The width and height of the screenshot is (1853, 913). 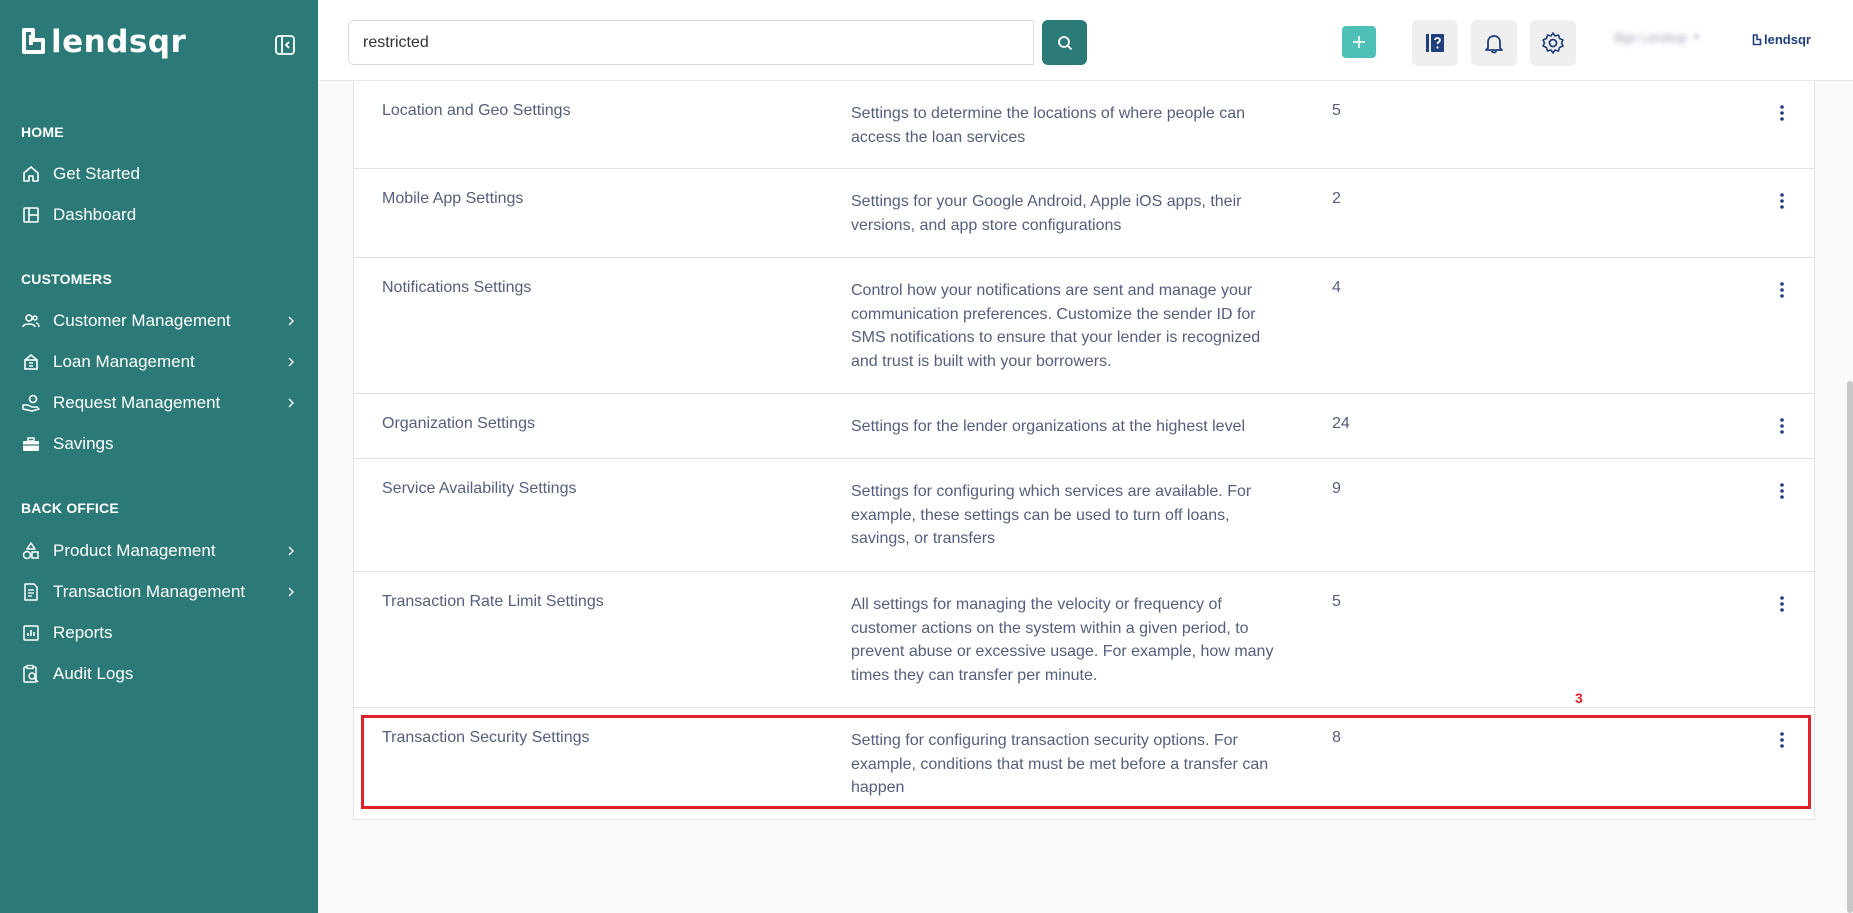 I want to click on lendsqr-logo: lendsqr, so click(x=103, y=42).